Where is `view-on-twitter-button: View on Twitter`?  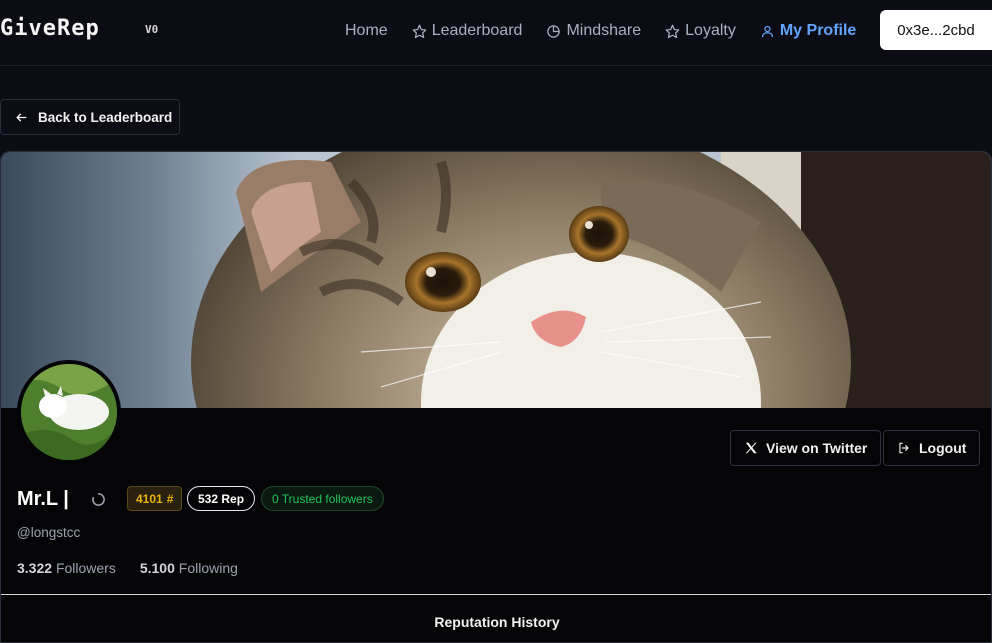 view-on-twitter-button: View on Twitter is located at coordinates (806, 448).